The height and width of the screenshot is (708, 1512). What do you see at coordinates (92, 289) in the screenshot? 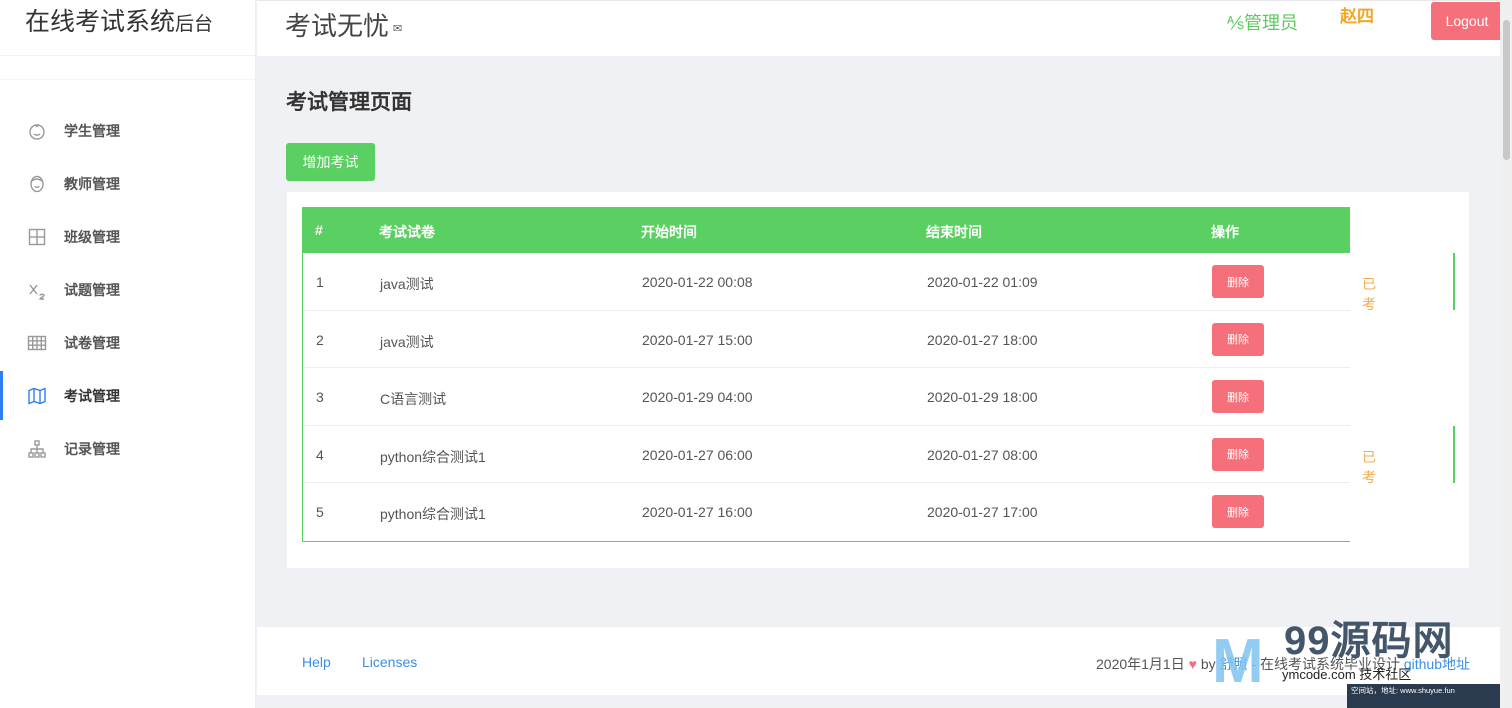
I see `sidebar-item-label: 试题管理` at bounding box center [92, 289].